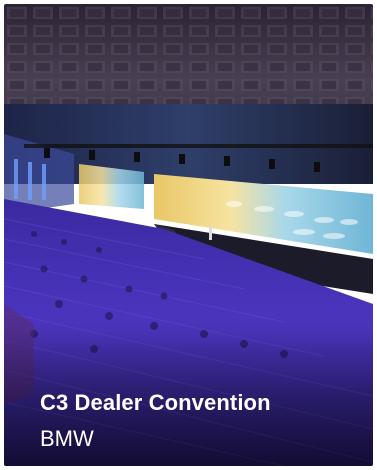  Describe the element at coordinates (67, 438) in the screenshot. I see `card-subtitle: BMW` at that location.